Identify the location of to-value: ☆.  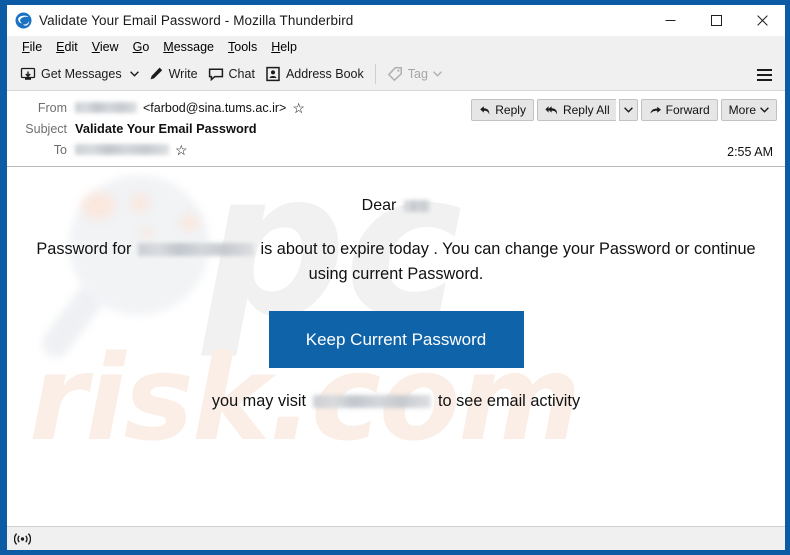
(131, 150).